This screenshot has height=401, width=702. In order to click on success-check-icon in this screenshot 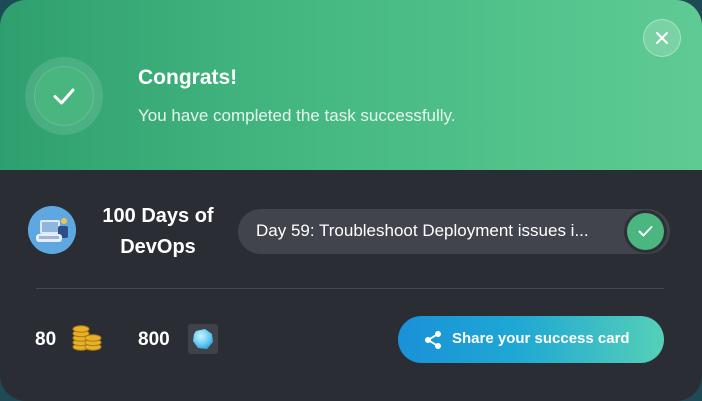, I will do `click(64, 96)`.